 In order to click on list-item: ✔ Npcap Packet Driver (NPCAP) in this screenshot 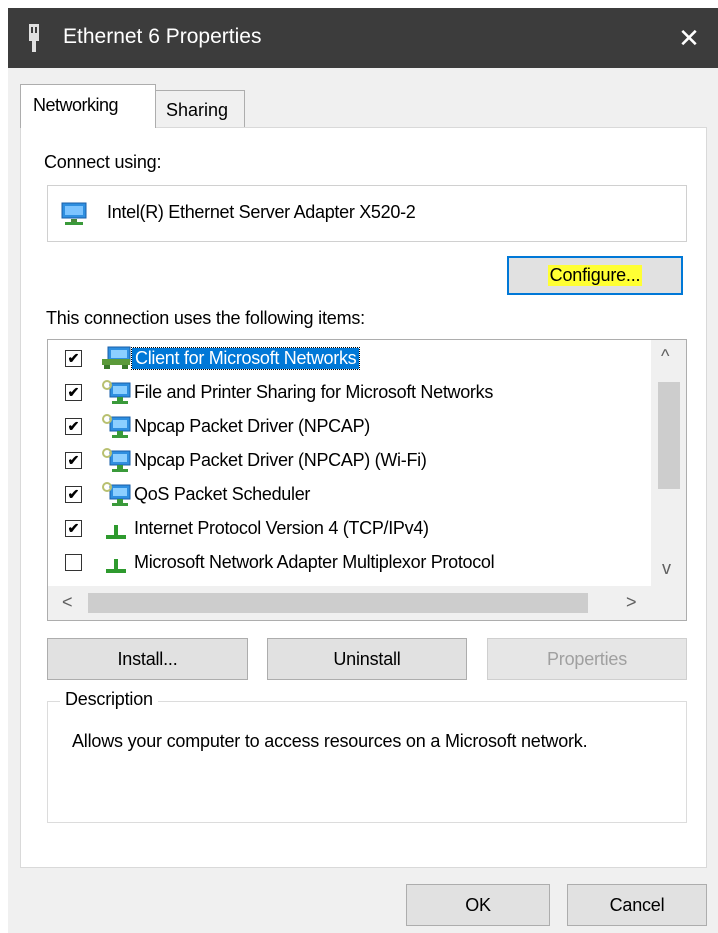, I will do `click(346, 427)`.